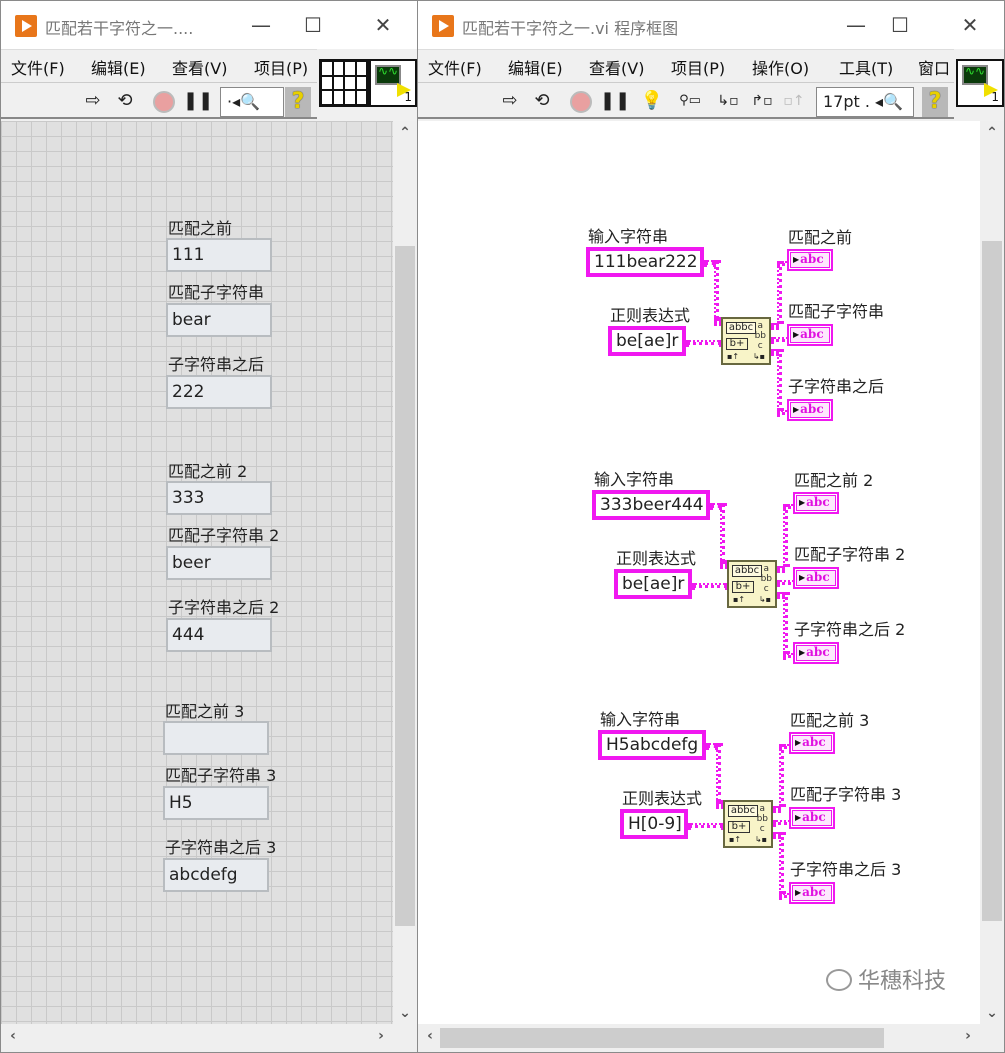 The width and height of the screenshot is (1005, 1053). What do you see at coordinates (219, 255) in the screenshot?
I see `string-indicator: 111` at bounding box center [219, 255].